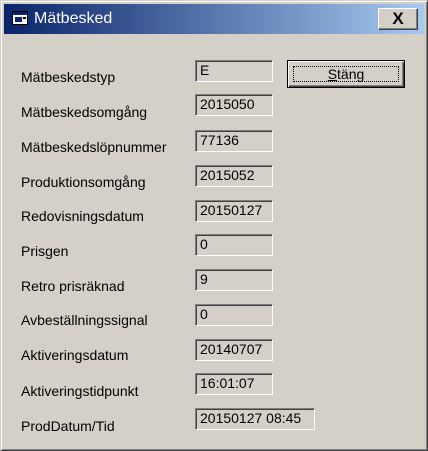  What do you see at coordinates (332, 74) in the screenshot?
I see `stang-mnemonic: S` at bounding box center [332, 74].